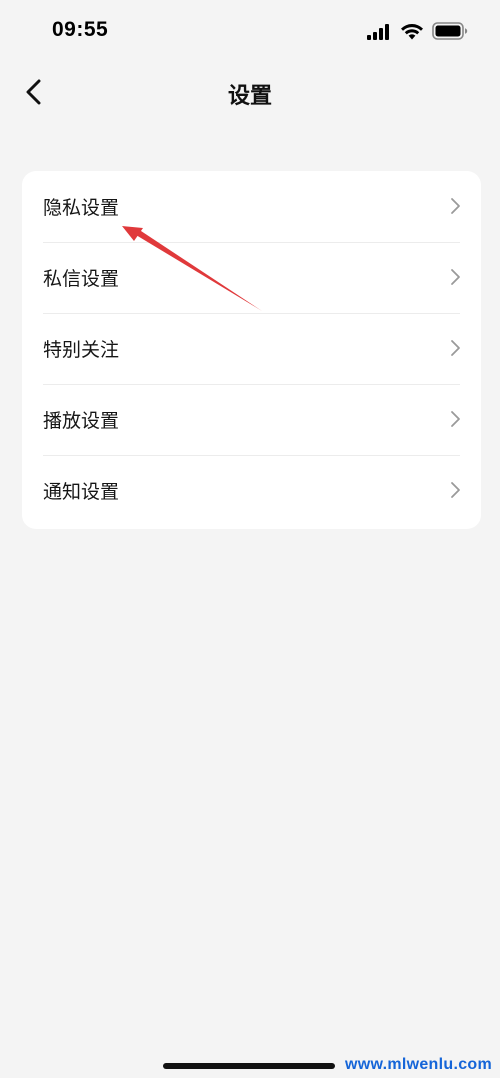 Image resolution: width=500 pixels, height=1078 pixels. Describe the element at coordinates (250, 32) in the screenshot. I see `status-bar: 09:55` at that location.